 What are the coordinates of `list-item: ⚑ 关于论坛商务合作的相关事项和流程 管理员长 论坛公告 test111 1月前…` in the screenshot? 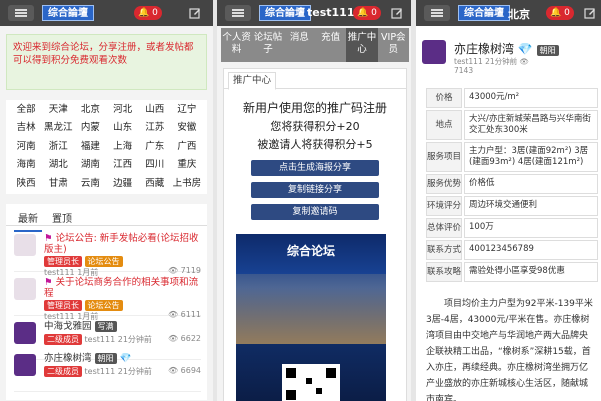 It's located at (107, 298).